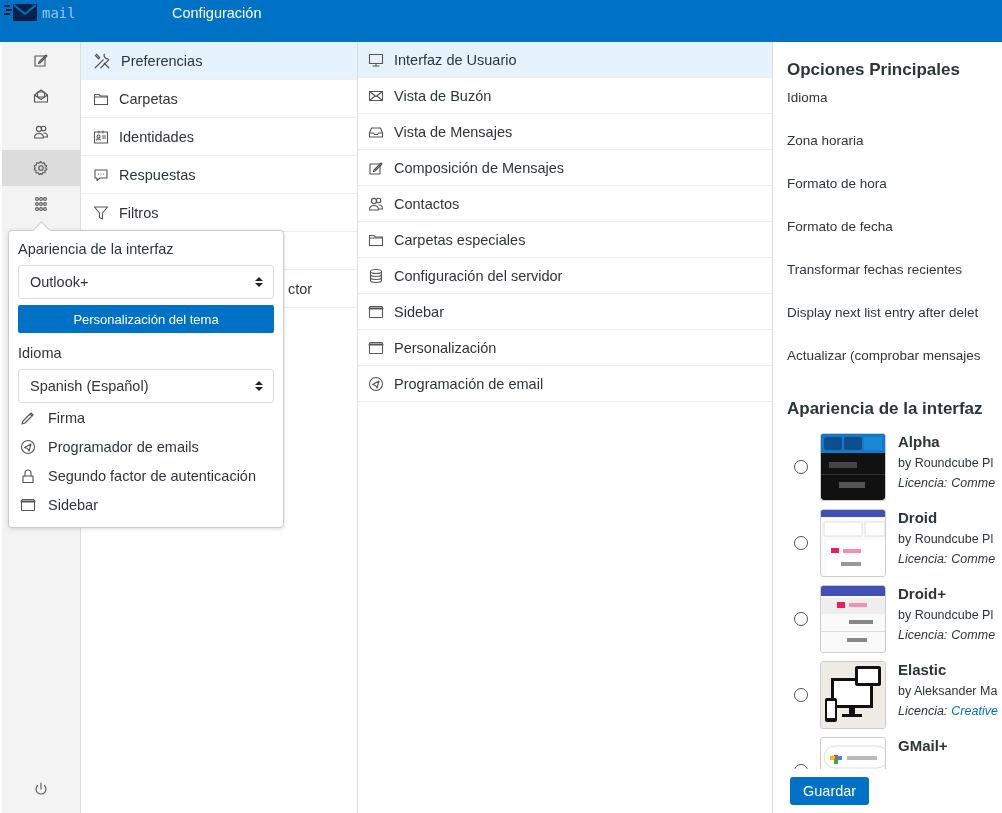 The width and height of the screenshot is (1002, 813). What do you see at coordinates (874, 70) in the screenshot?
I see `section-heading: Opciones Principales` at bounding box center [874, 70].